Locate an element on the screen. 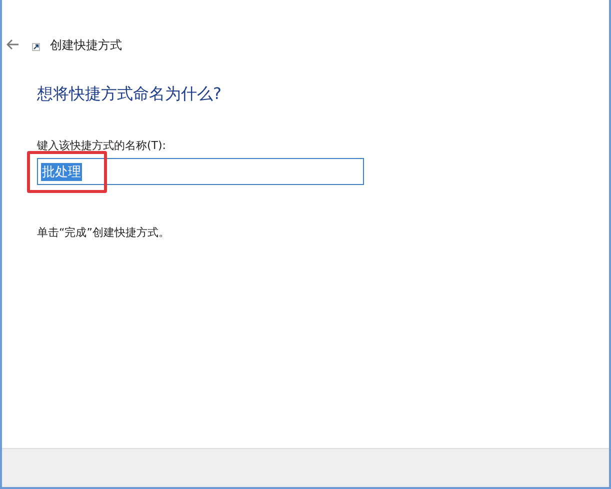  window-title: 创建快捷方式 is located at coordinates (86, 45).